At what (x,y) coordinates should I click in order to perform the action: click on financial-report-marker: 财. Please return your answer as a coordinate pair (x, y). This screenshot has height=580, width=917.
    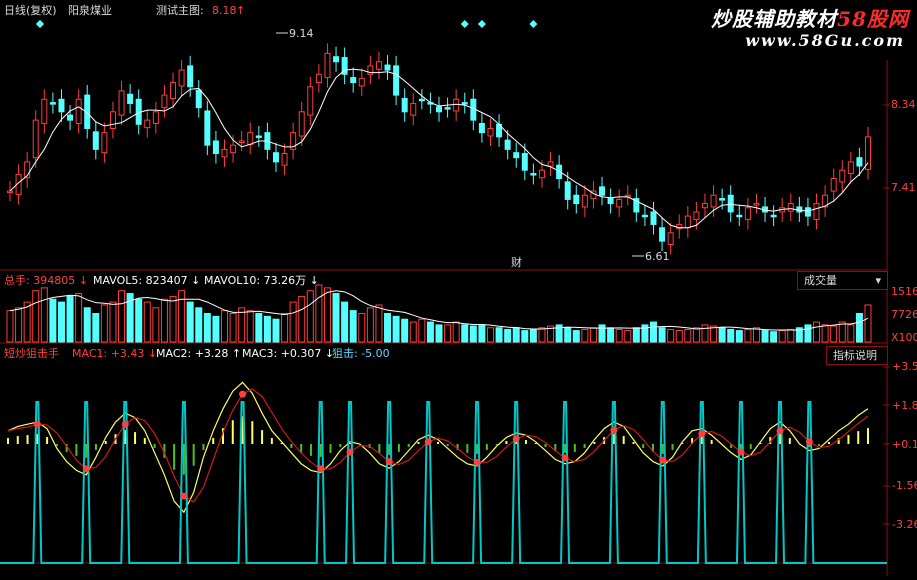
    Looking at the image, I should click on (516, 263).